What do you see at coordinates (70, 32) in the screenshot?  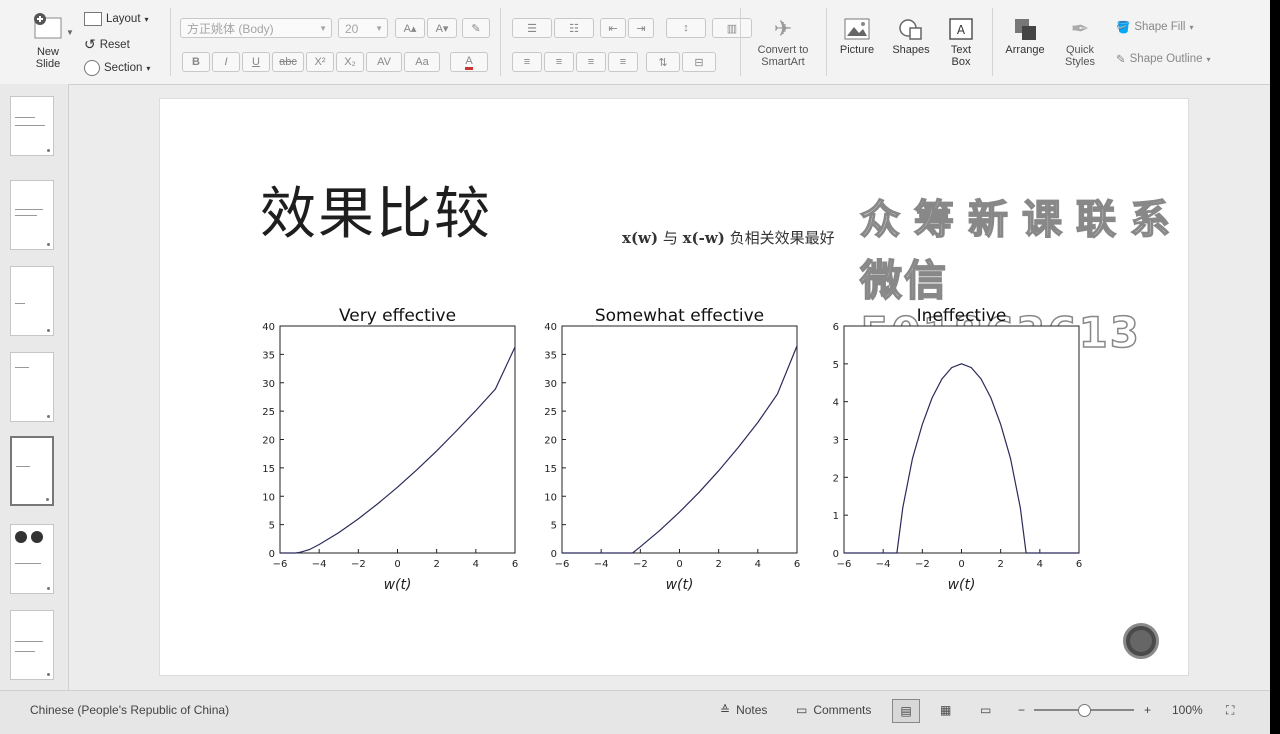 I see `new-slide-dropdown-icon: ▼` at bounding box center [70, 32].